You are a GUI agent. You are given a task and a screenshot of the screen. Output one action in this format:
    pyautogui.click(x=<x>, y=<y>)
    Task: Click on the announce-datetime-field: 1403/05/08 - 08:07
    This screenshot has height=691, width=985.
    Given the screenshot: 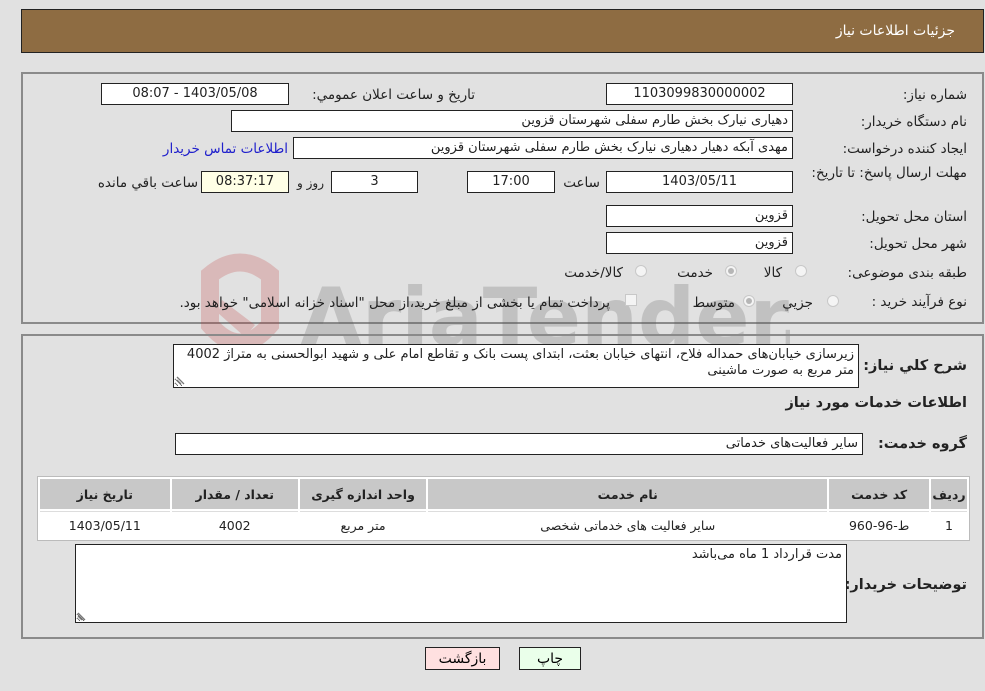 What is the action you would take?
    pyautogui.click(x=195, y=94)
    